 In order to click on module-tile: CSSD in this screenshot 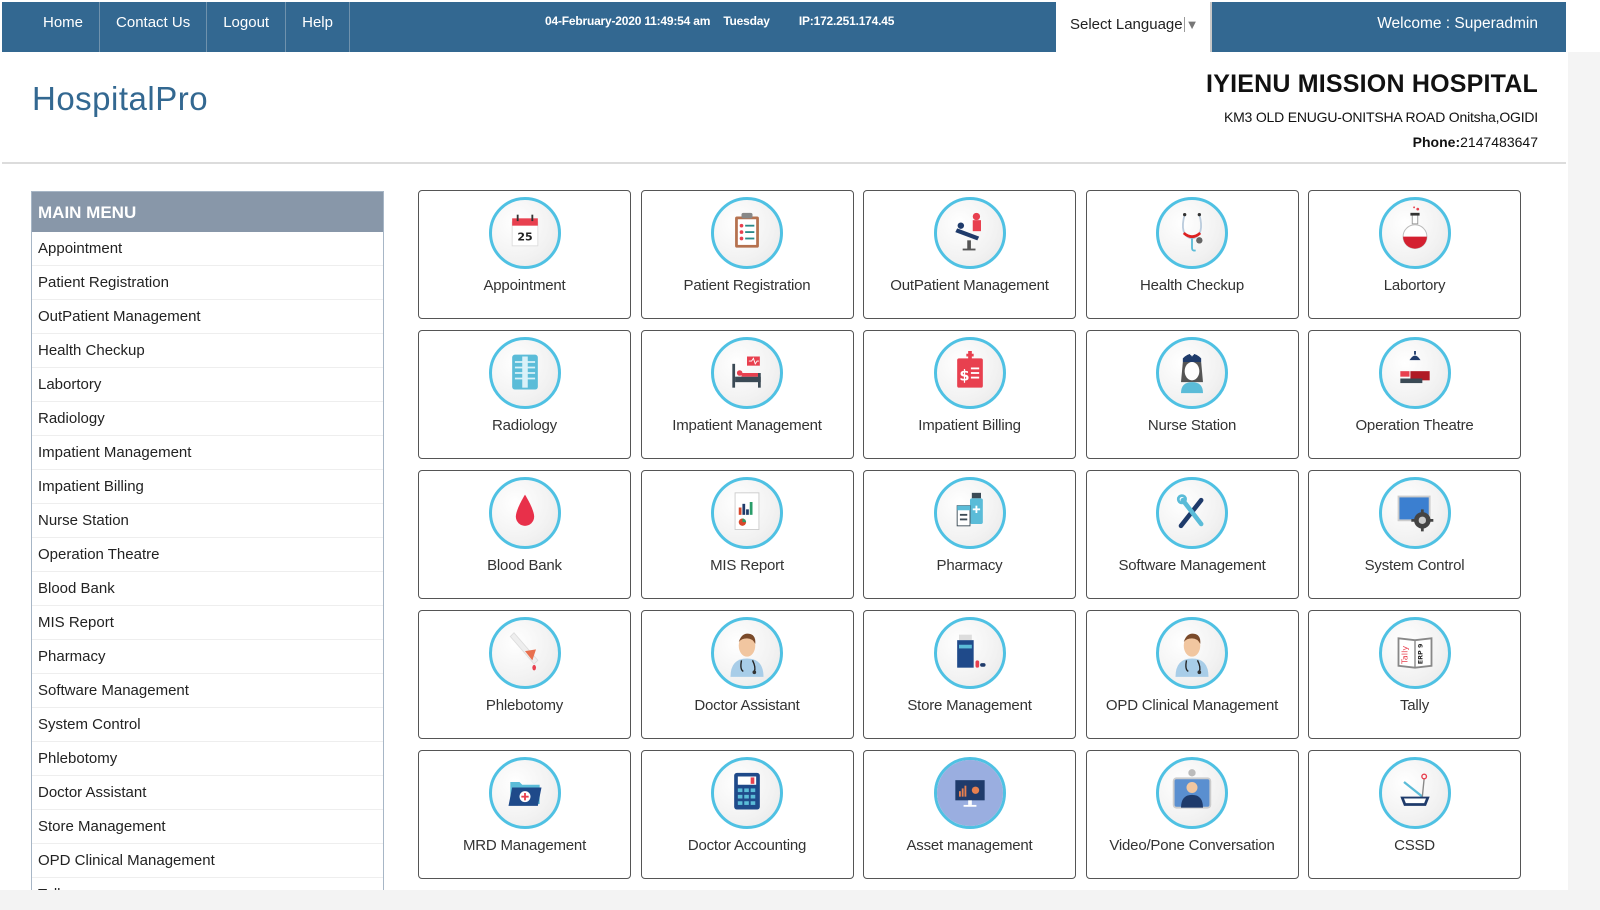, I will do `click(1414, 814)`.